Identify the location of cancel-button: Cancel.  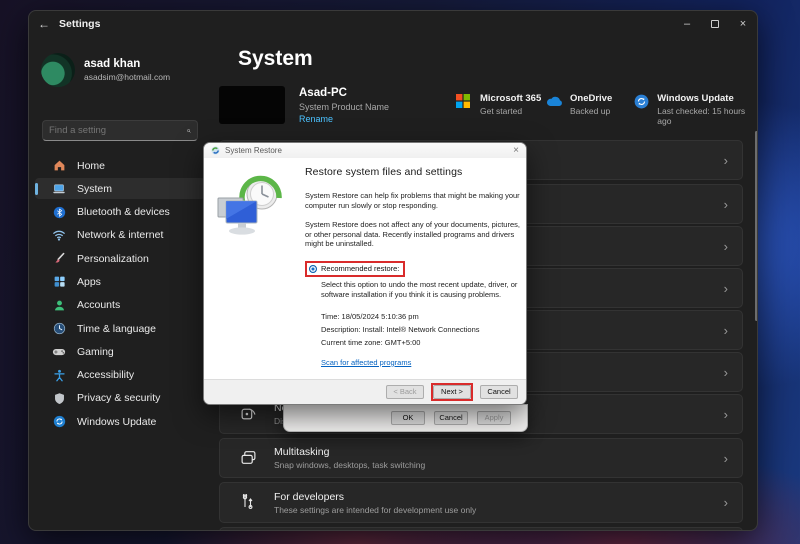
(451, 418).